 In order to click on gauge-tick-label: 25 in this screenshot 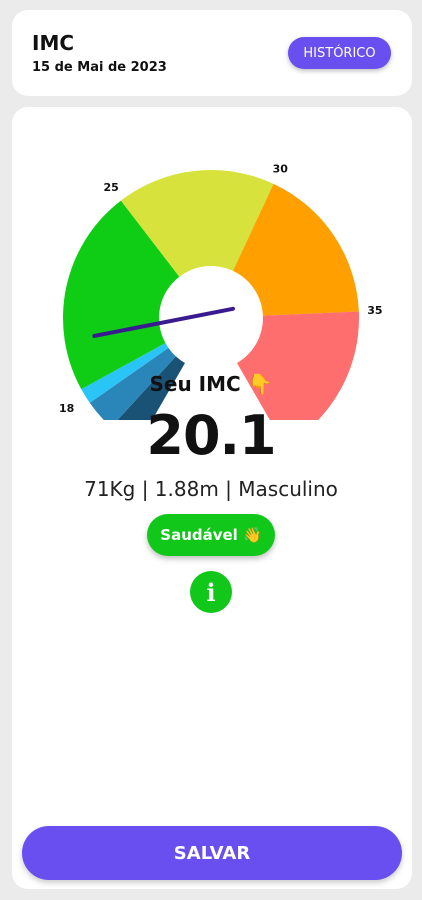, I will do `click(111, 187)`.